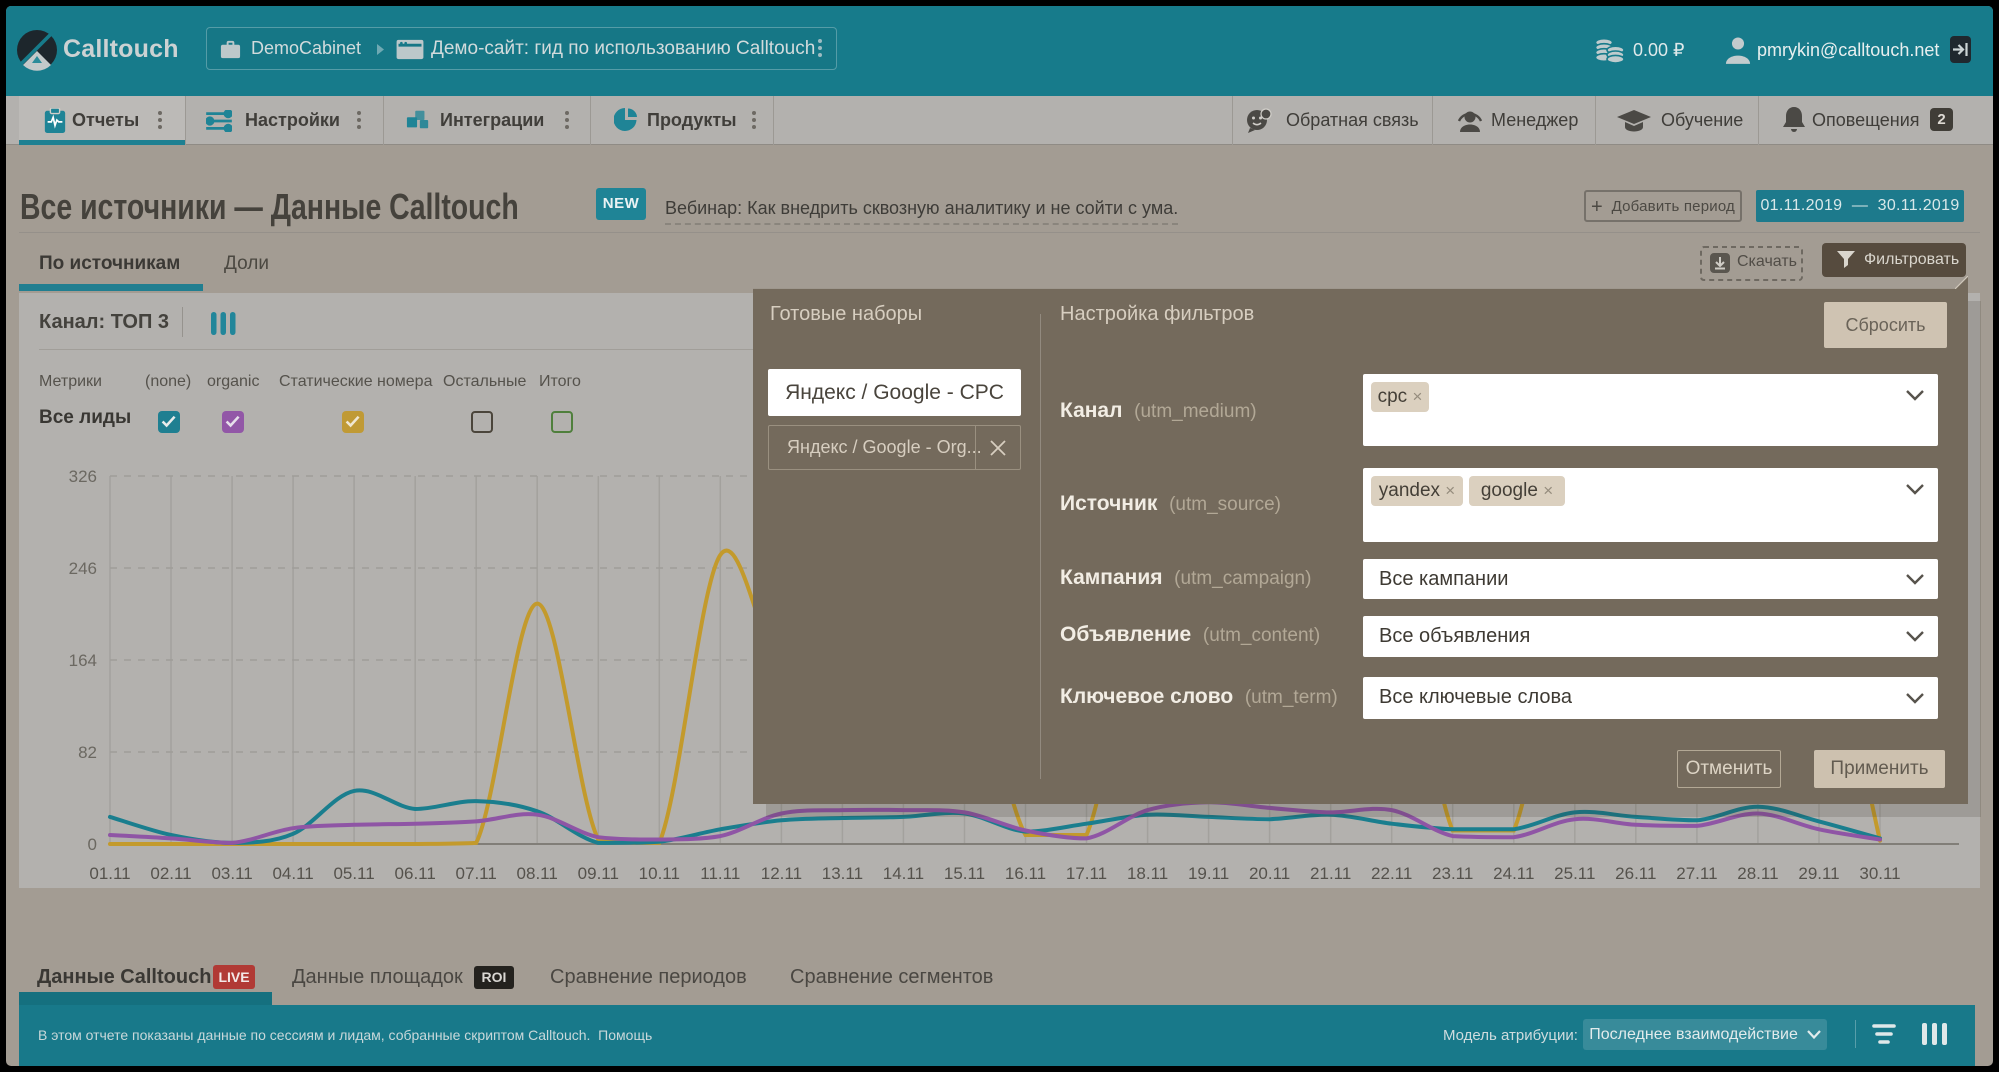 Image resolution: width=1999 pixels, height=1072 pixels. Describe the element at coordinates (1208, 873) in the screenshot. I see `svg-text: 19.11` at that location.